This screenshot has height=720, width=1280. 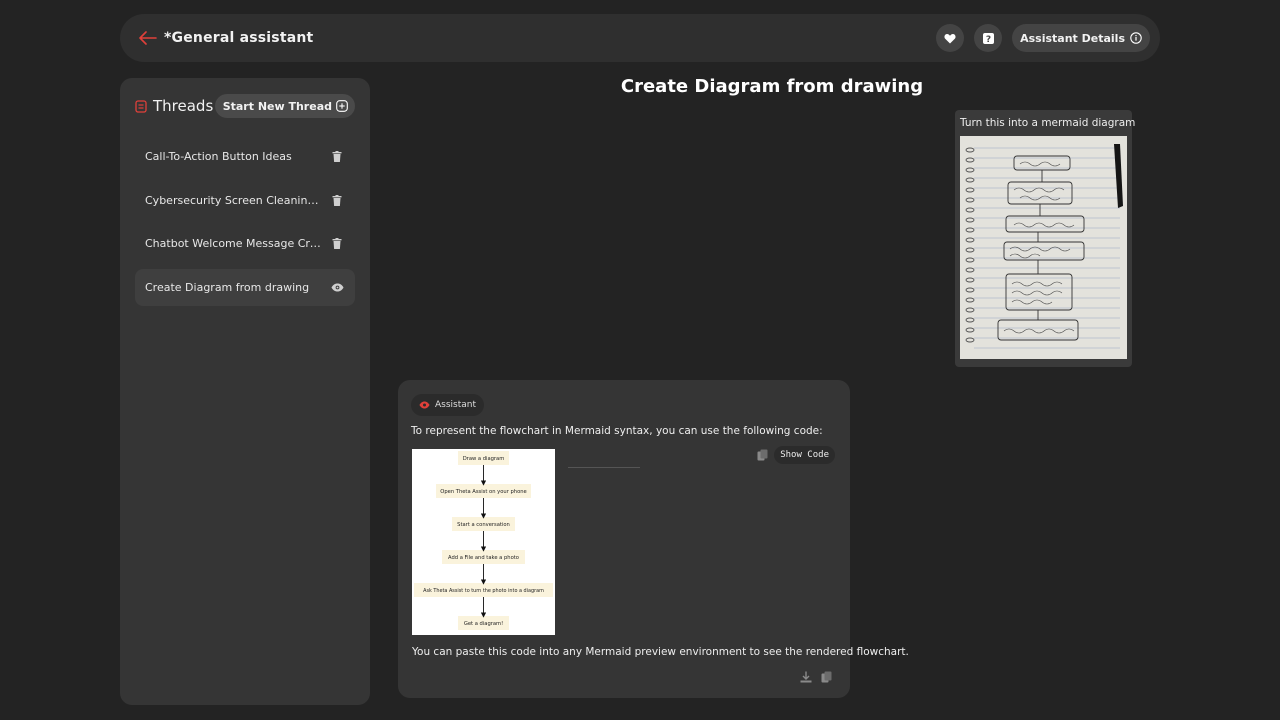 I want to click on thread-item: Chatbot Welcome Message Creation, so click(x=245, y=243).